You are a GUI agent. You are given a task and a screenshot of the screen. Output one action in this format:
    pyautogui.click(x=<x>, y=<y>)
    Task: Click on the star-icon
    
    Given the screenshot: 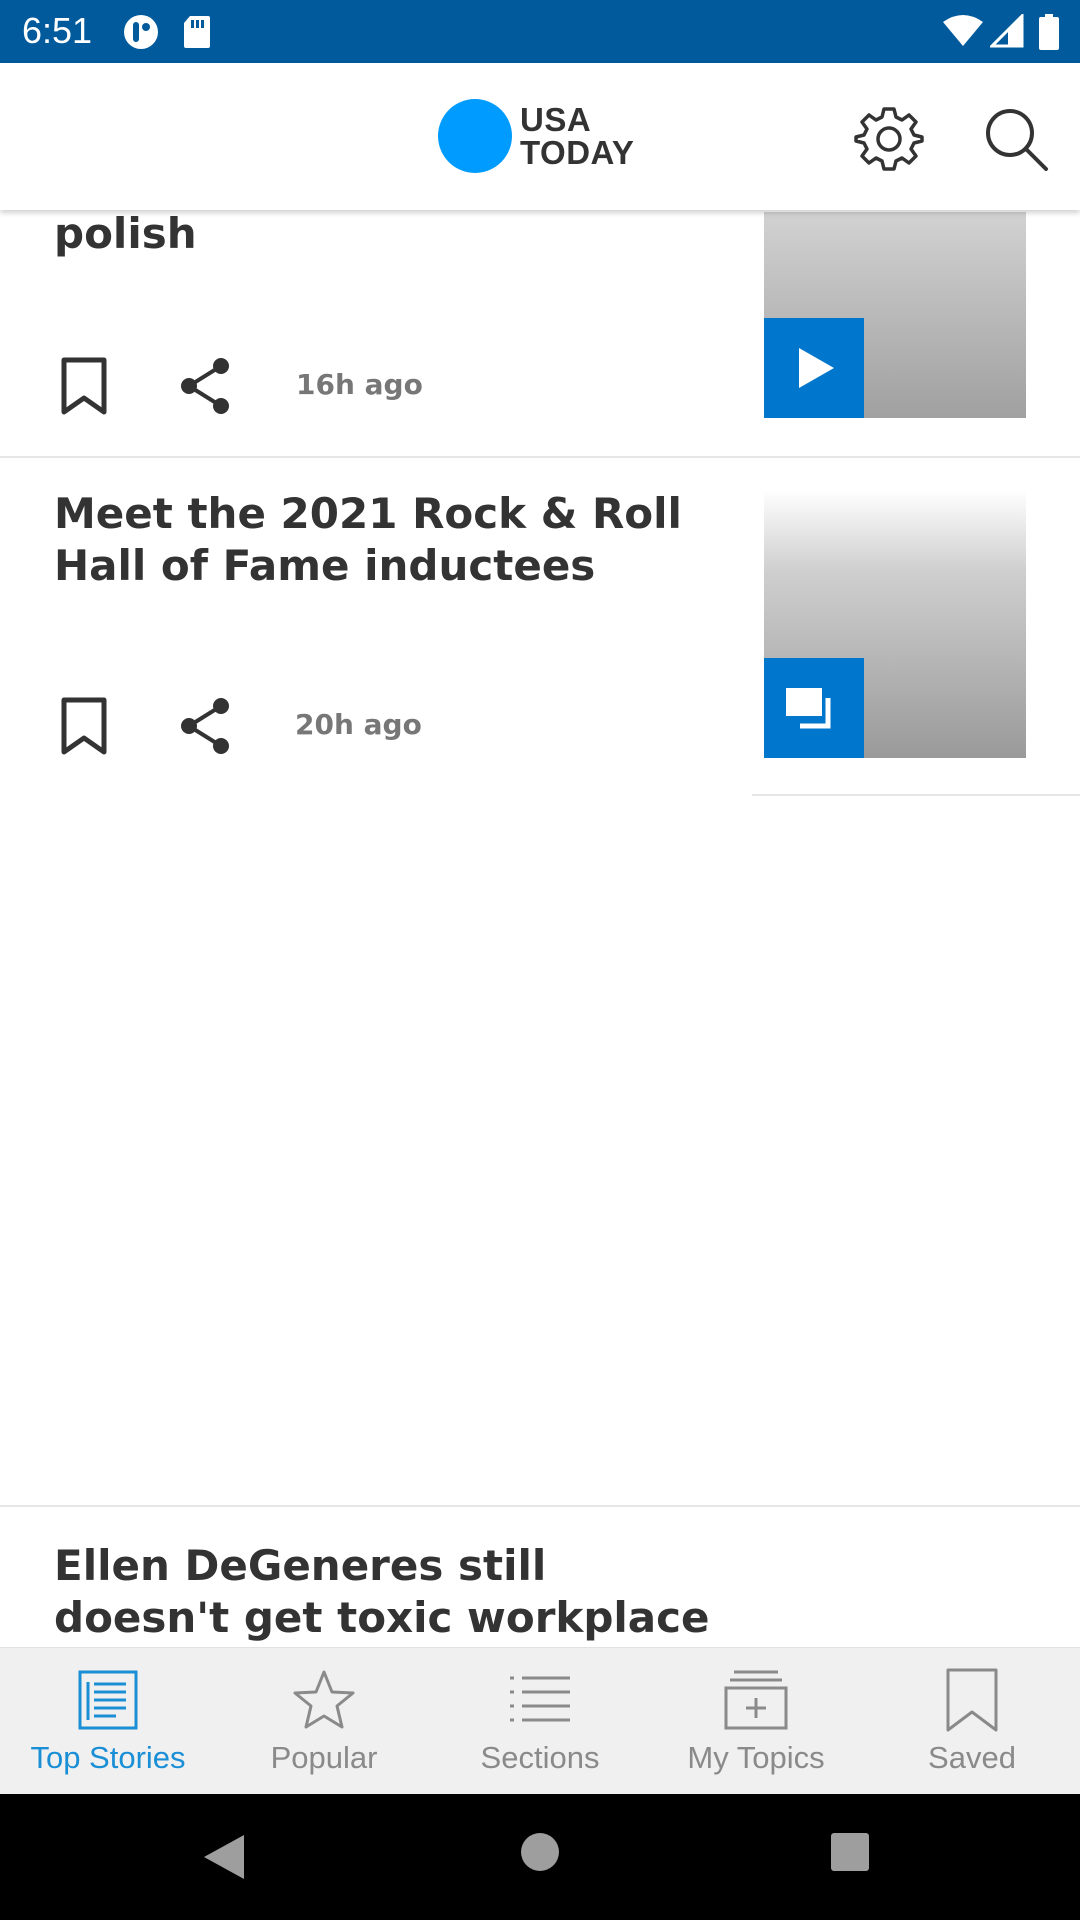 What is the action you would take?
    pyautogui.click(x=324, y=1699)
    